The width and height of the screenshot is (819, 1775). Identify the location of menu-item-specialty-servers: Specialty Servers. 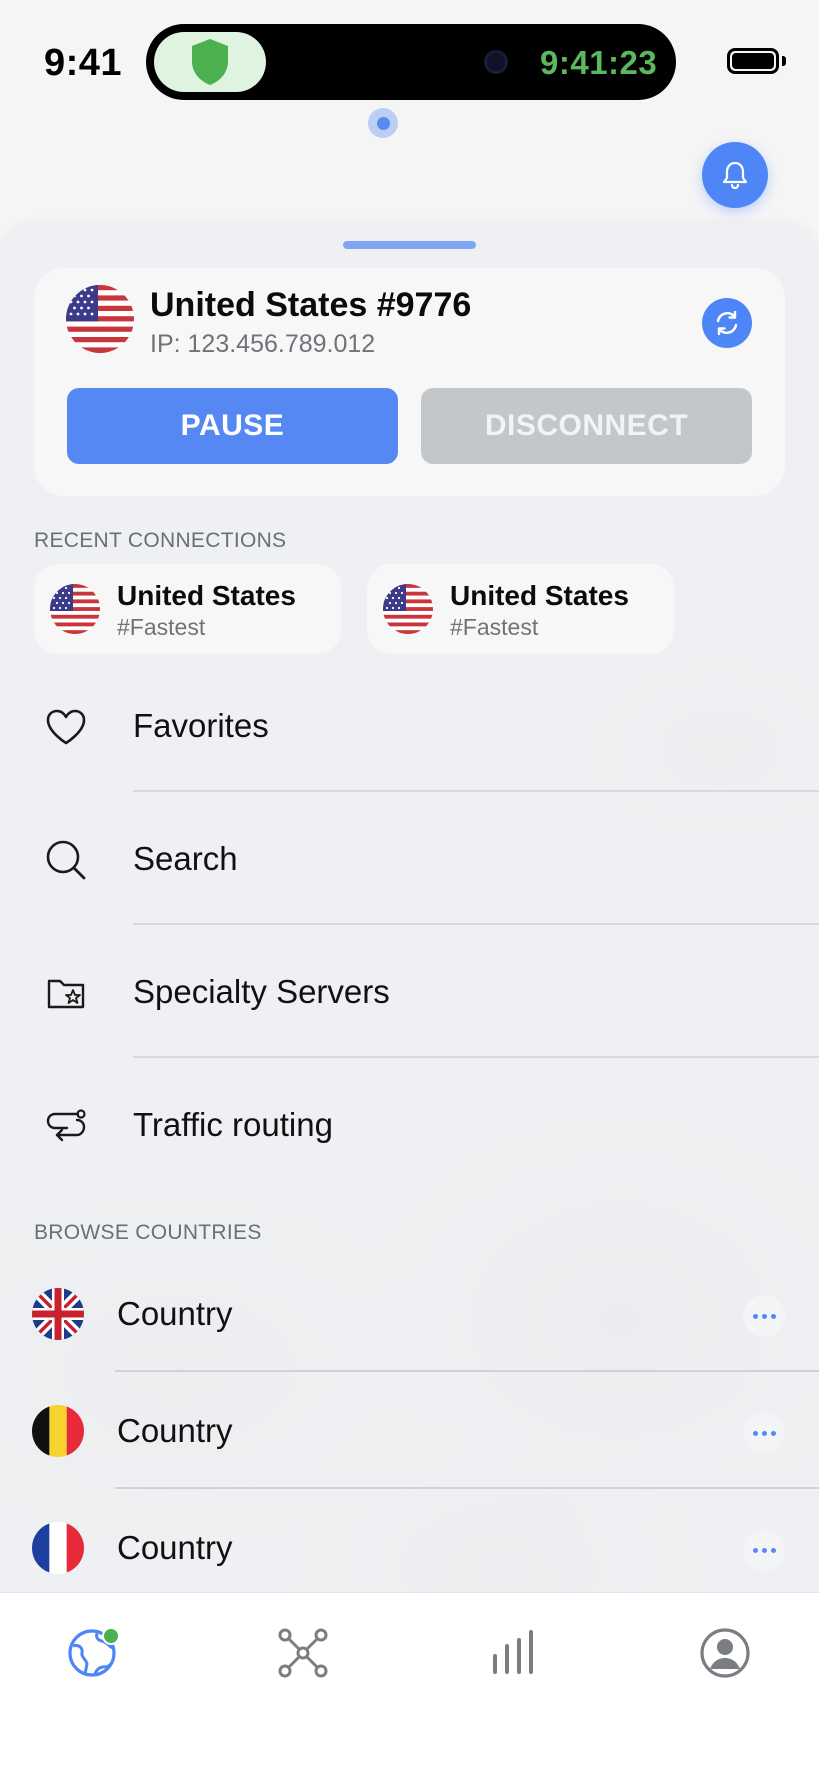
(409, 991).